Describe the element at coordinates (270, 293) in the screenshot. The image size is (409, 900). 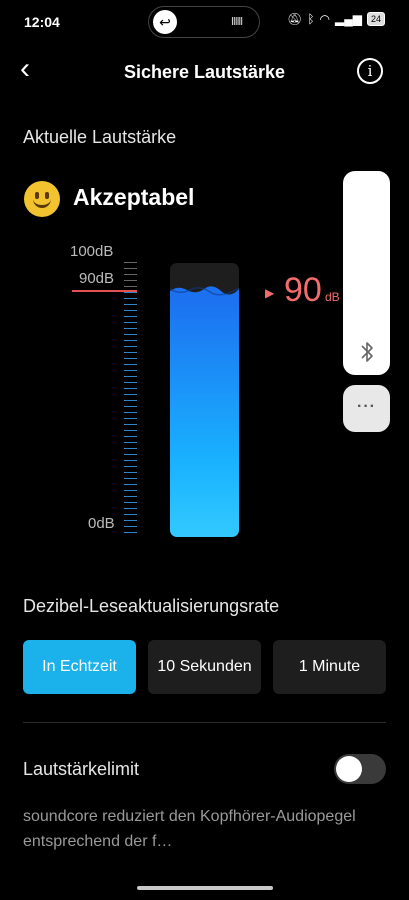
I see `readout-pointer-icon: ▶` at that location.